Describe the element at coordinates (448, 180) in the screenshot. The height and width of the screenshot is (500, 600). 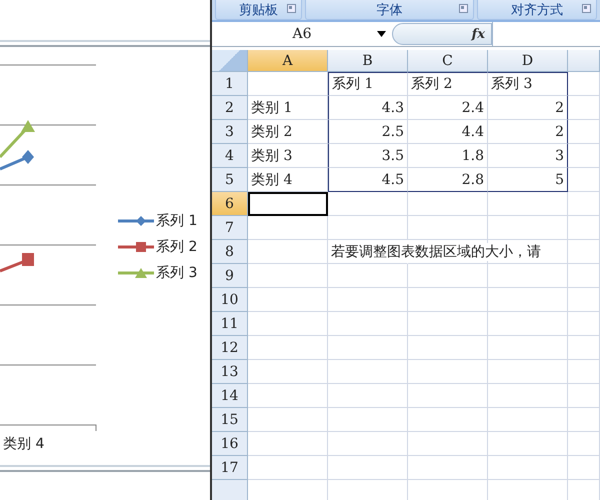
I see `table-cell: 2.8` at that location.